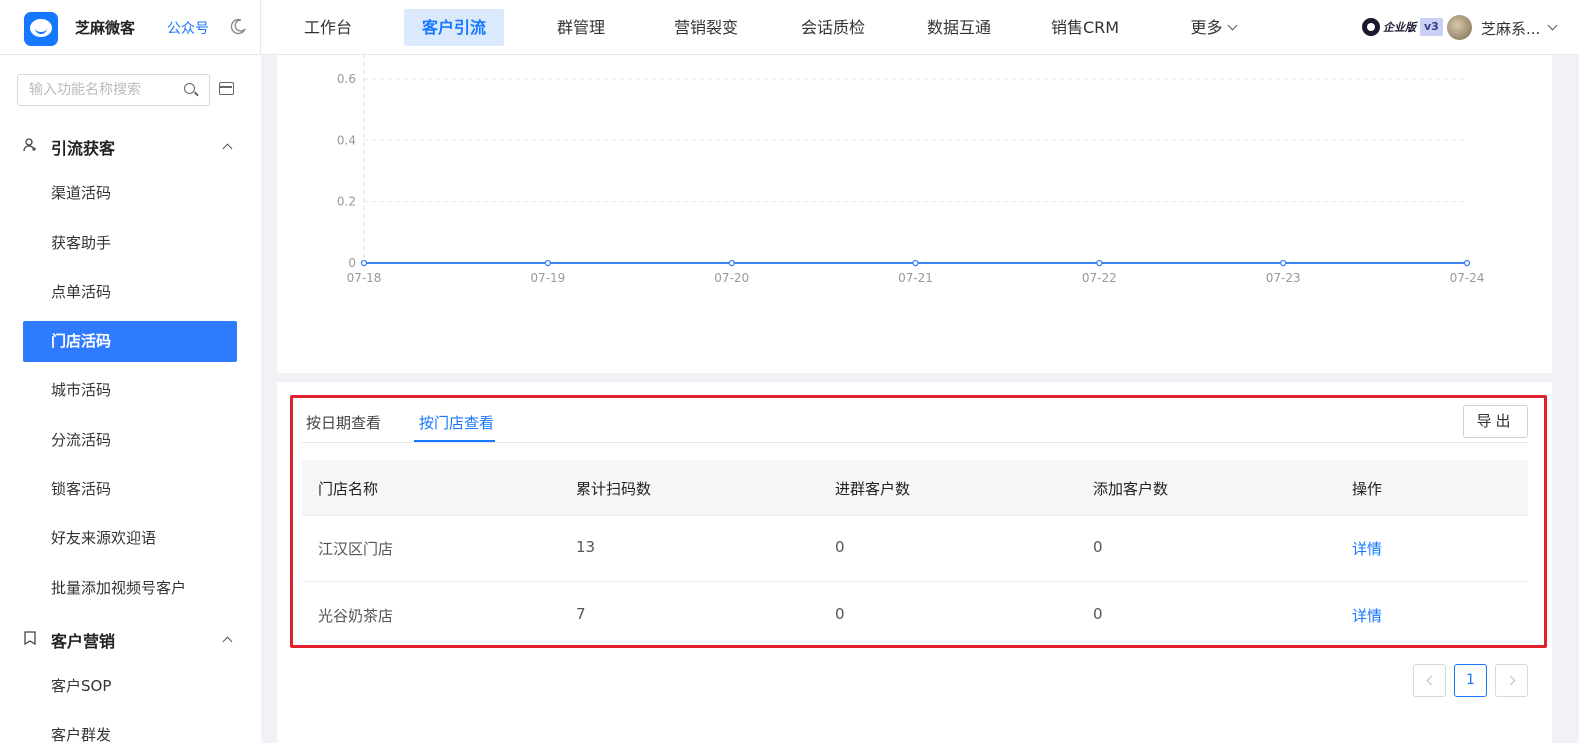 The image size is (1579, 743). I want to click on column-actions: 操作, so click(1367, 489).